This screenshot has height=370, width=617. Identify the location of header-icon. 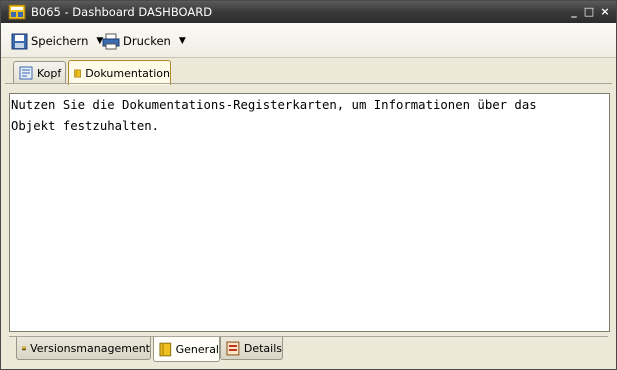
(26, 73).